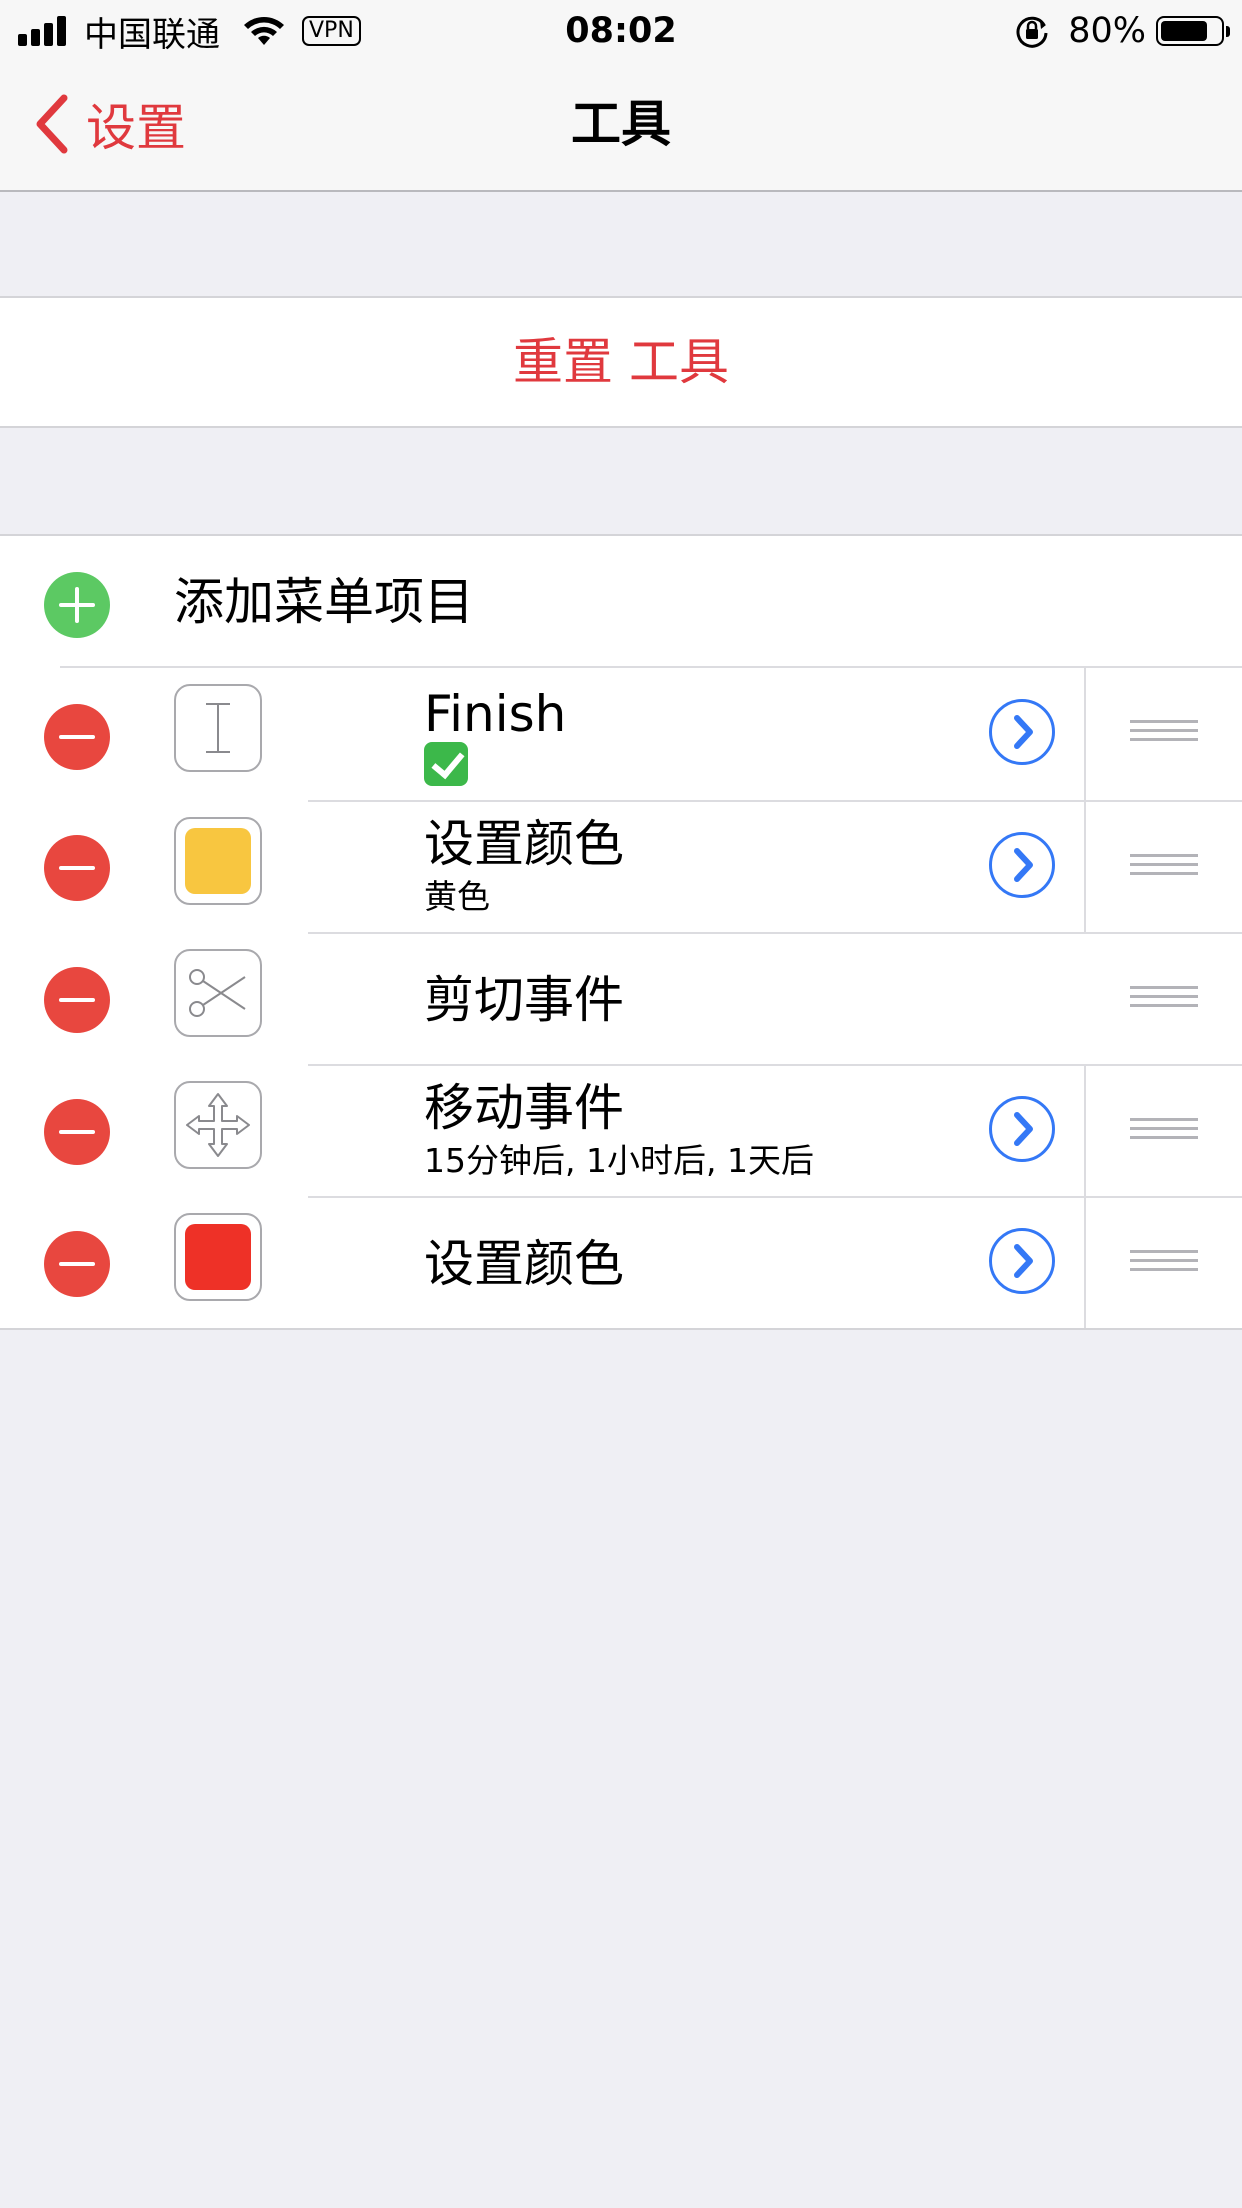  I want to click on item-subtitle: 黄色, so click(457, 896).